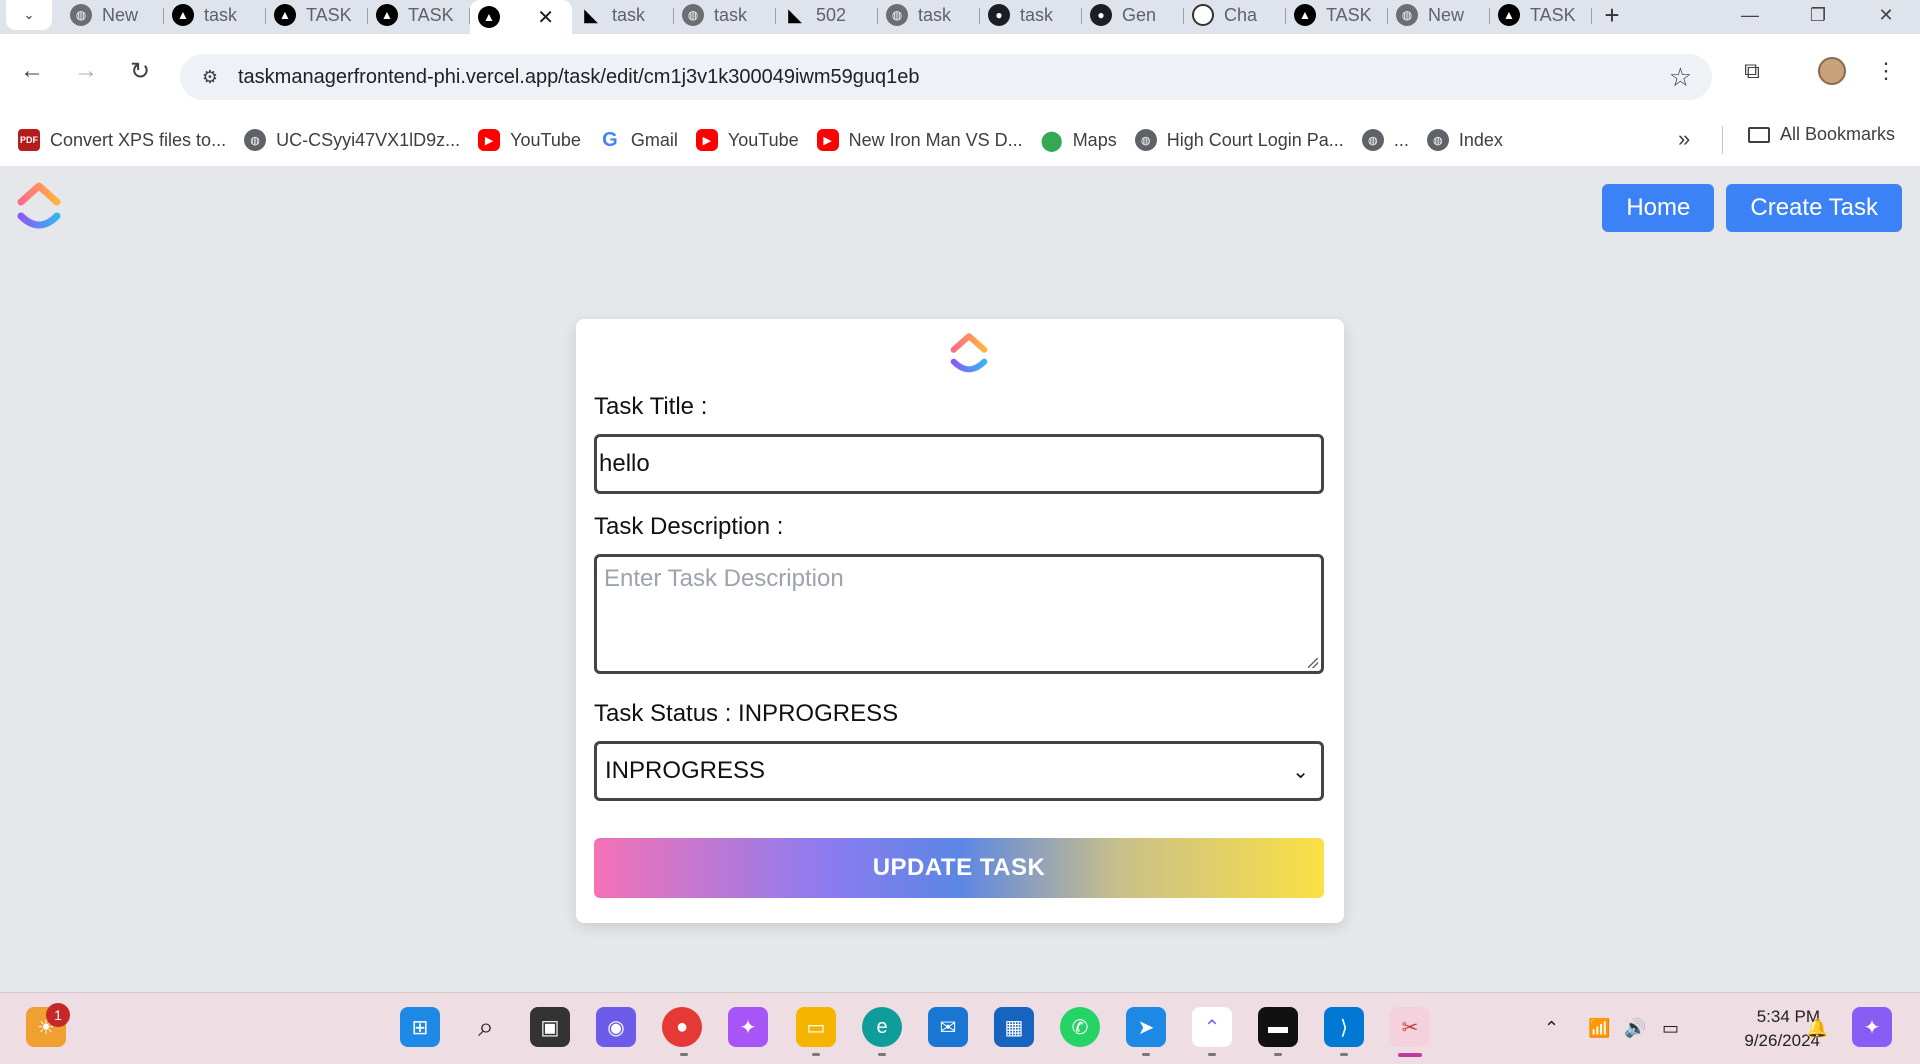  Describe the element at coordinates (1750, 15) in the screenshot. I see `minimize-button: —` at that location.